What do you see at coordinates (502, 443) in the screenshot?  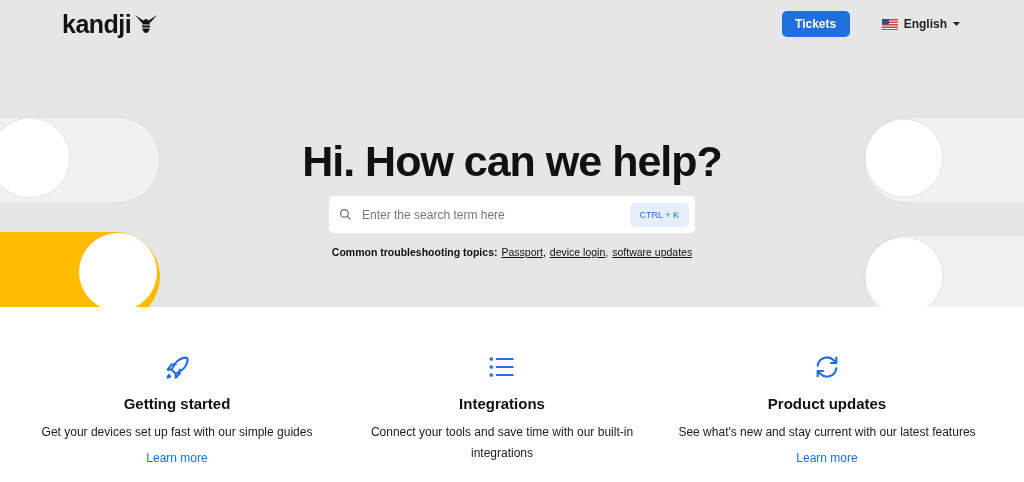 I see `card-description: Connect your tools and save time with our built-in integrations` at bounding box center [502, 443].